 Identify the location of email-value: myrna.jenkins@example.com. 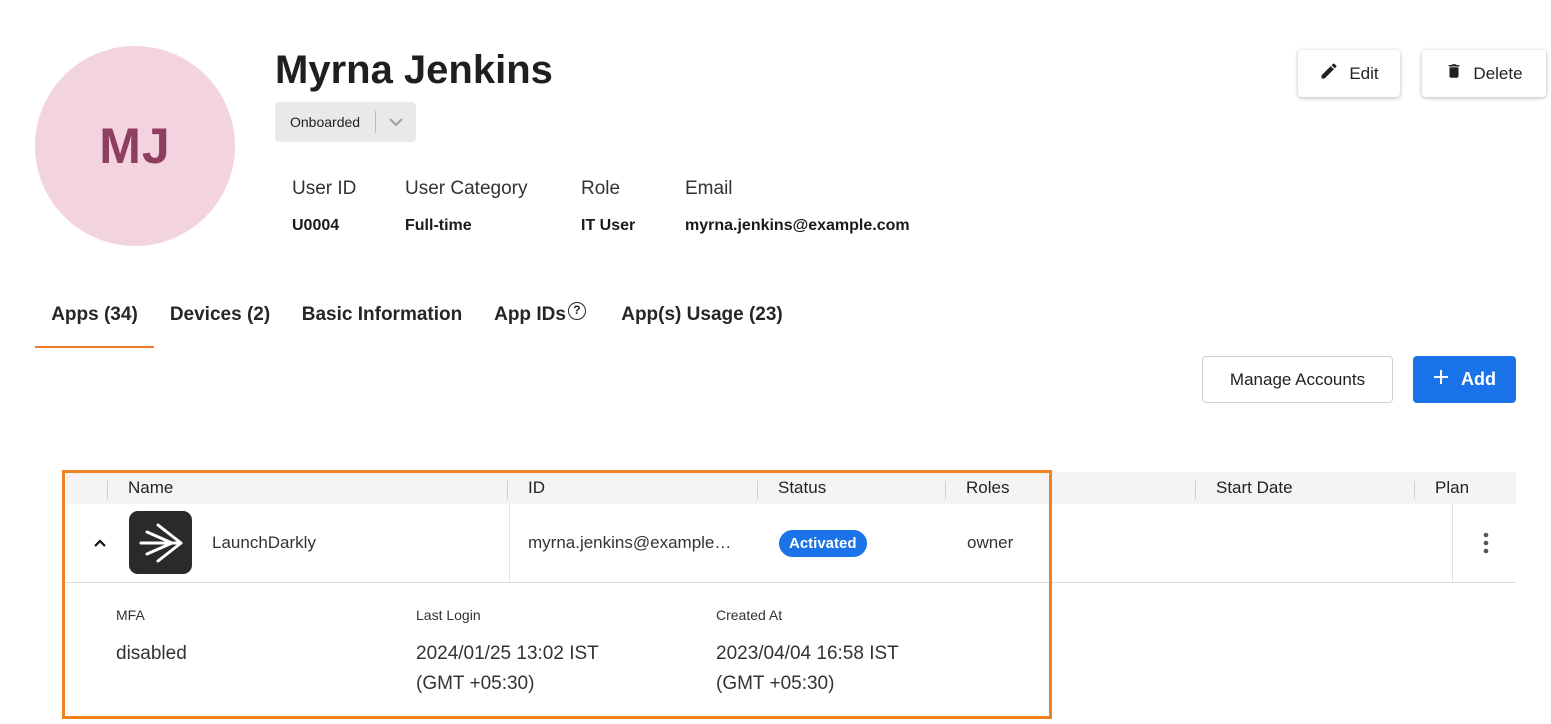
(797, 225).